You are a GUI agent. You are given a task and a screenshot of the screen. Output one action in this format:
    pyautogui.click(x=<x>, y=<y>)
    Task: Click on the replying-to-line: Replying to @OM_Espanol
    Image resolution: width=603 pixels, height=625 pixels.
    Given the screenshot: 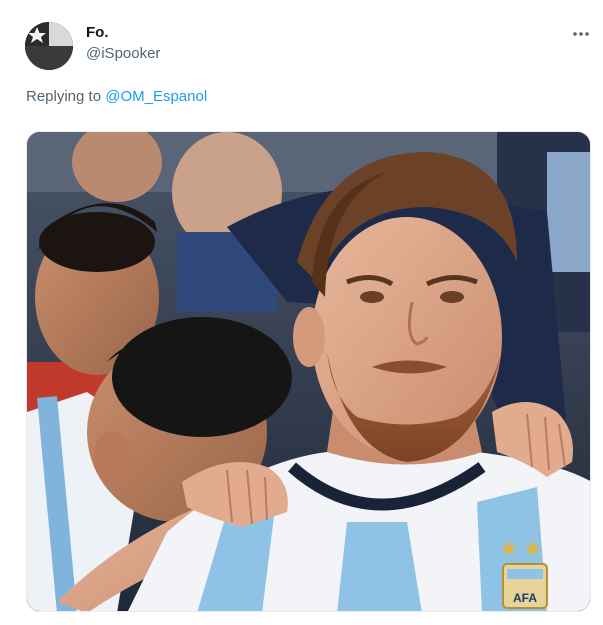 What is the action you would take?
    pyautogui.click(x=116, y=97)
    